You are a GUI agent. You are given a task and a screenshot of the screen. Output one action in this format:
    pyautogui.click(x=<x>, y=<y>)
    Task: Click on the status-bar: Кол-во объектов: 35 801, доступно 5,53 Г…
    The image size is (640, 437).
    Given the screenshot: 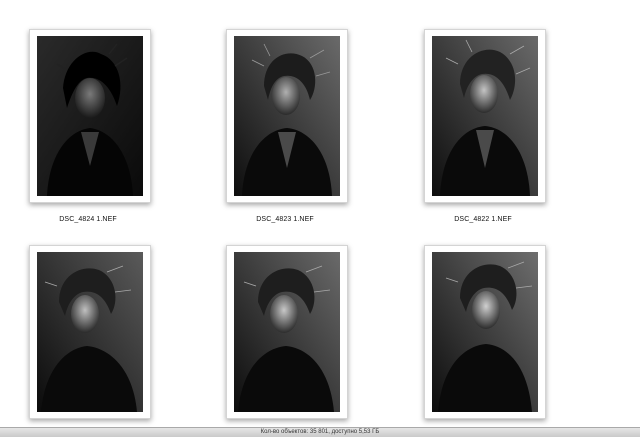 What is the action you would take?
    pyautogui.click(x=320, y=432)
    